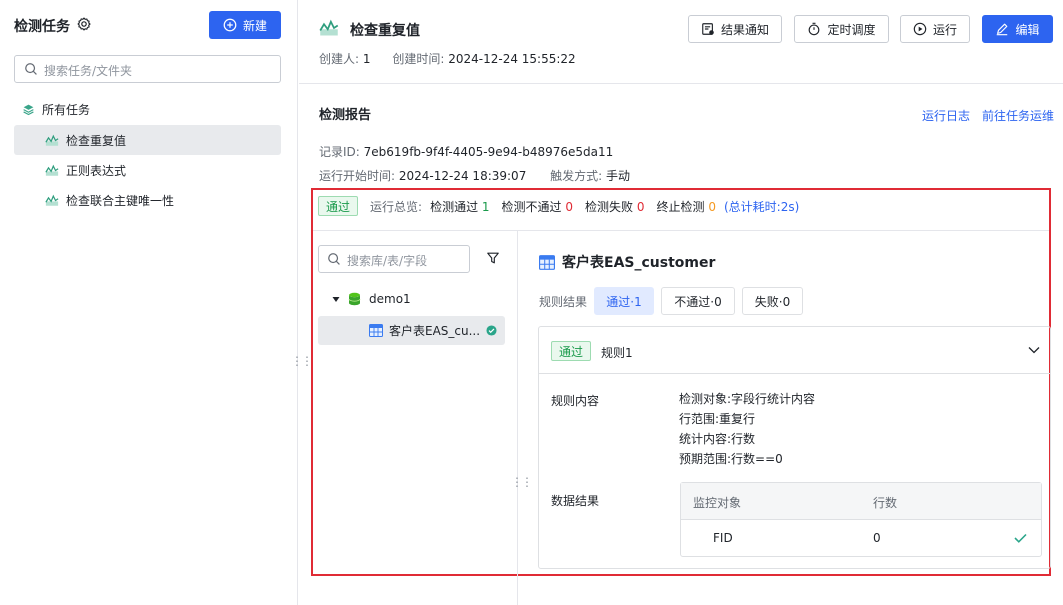  What do you see at coordinates (624, 301) in the screenshot?
I see `filter-pass-button: 通过·1` at bounding box center [624, 301].